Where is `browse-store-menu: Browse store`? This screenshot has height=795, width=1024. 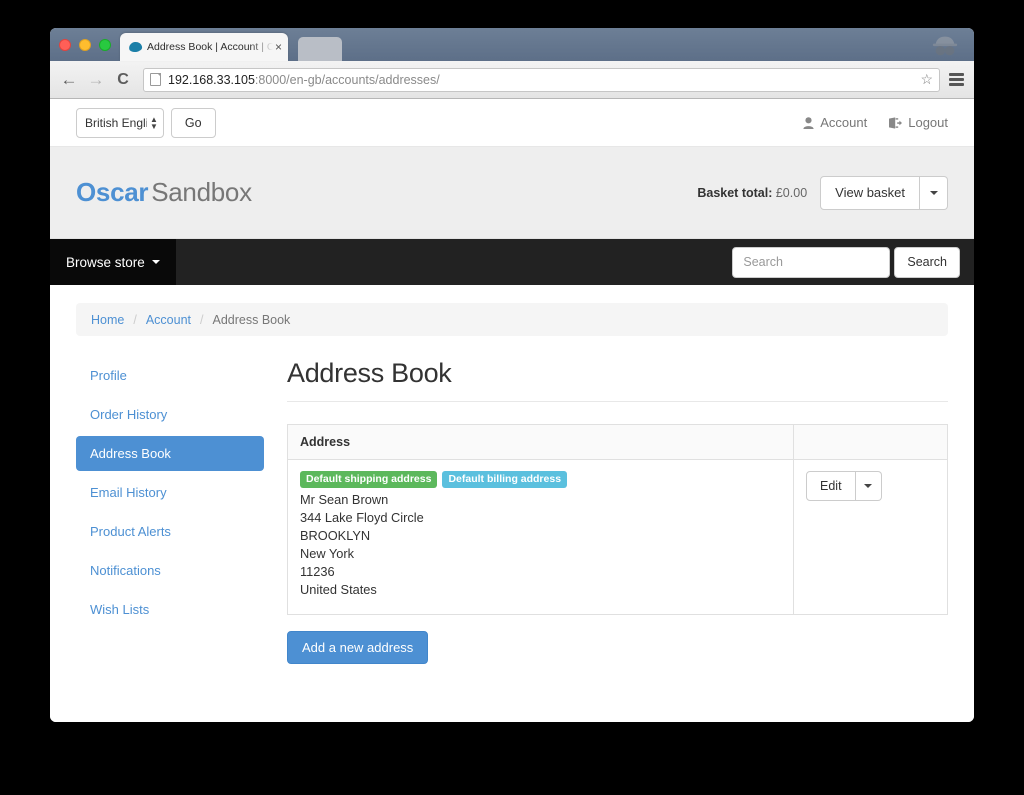
browse-store-menu: Browse store is located at coordinates (113, 262).